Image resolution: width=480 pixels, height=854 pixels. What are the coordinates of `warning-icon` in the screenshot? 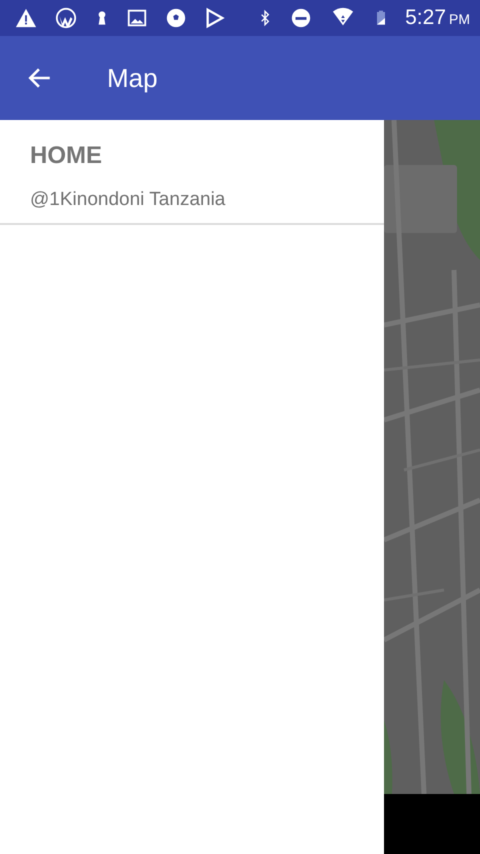 It's located at (26, 18).